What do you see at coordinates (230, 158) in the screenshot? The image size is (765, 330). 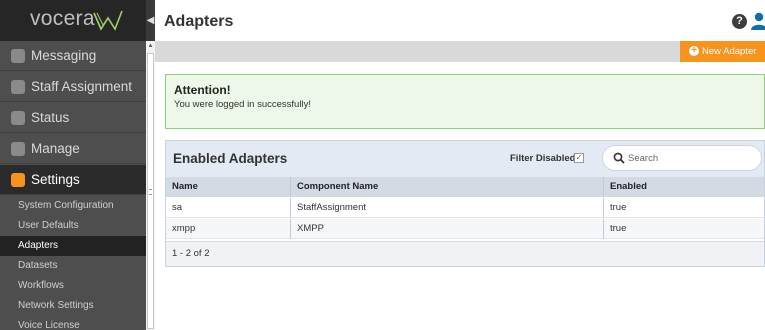 I see `panel-title: Enabled Adapters` at bounding box center [230, 158].